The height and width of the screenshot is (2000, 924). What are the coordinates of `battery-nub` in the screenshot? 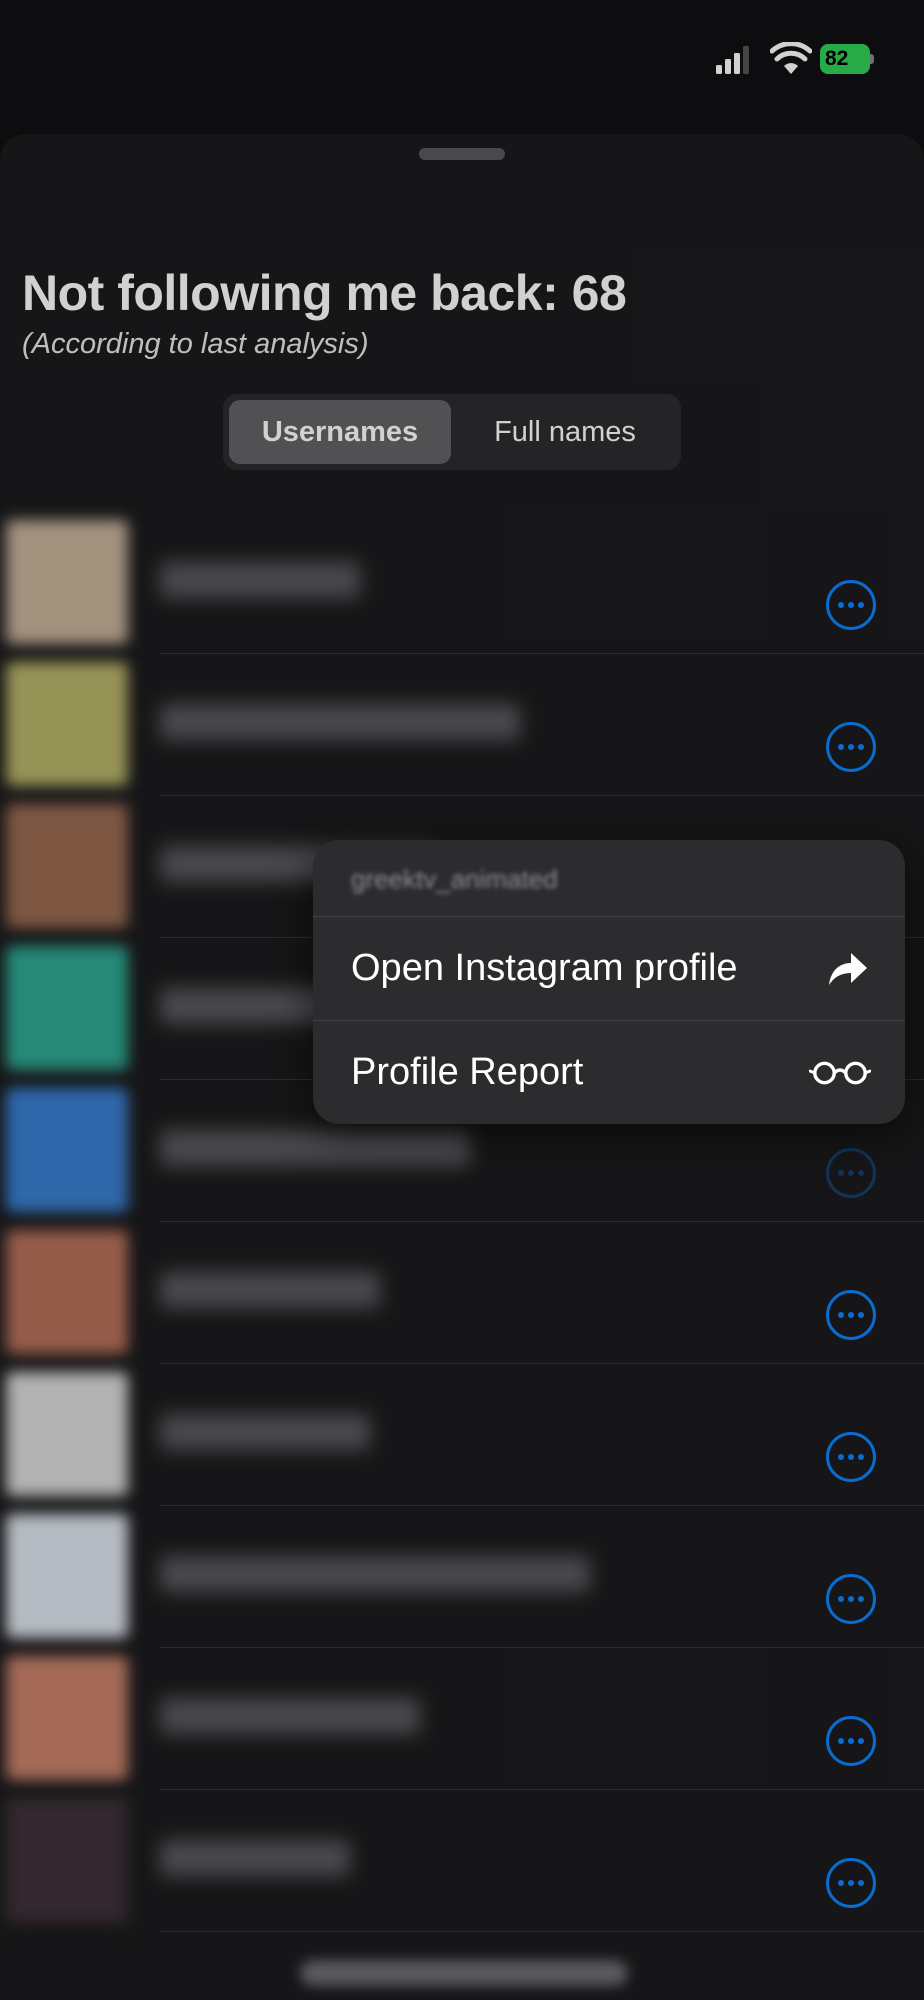 It's located at (872, 59).